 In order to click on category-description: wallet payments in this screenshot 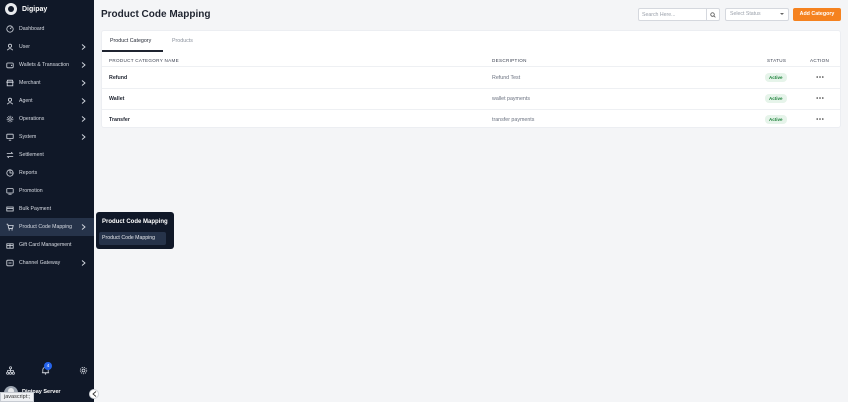, I will do `click(511, 99)`.